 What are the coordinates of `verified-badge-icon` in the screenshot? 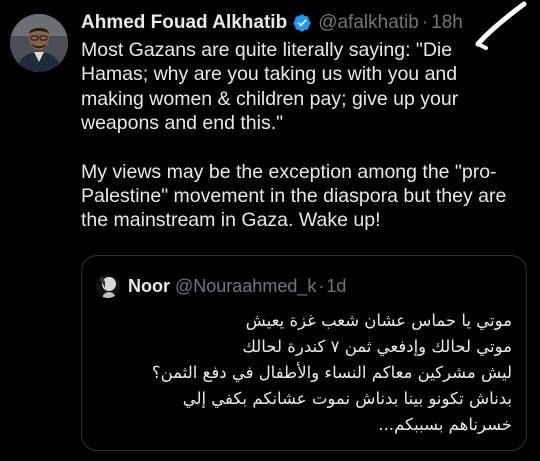 It's located at (302, 23).